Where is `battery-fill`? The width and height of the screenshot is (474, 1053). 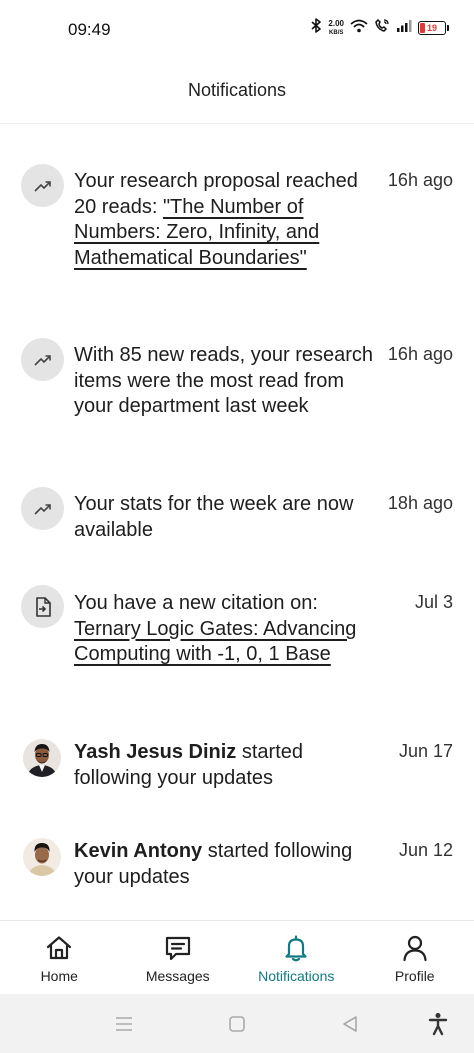
battery-fill is located at coordinates (422, 28).